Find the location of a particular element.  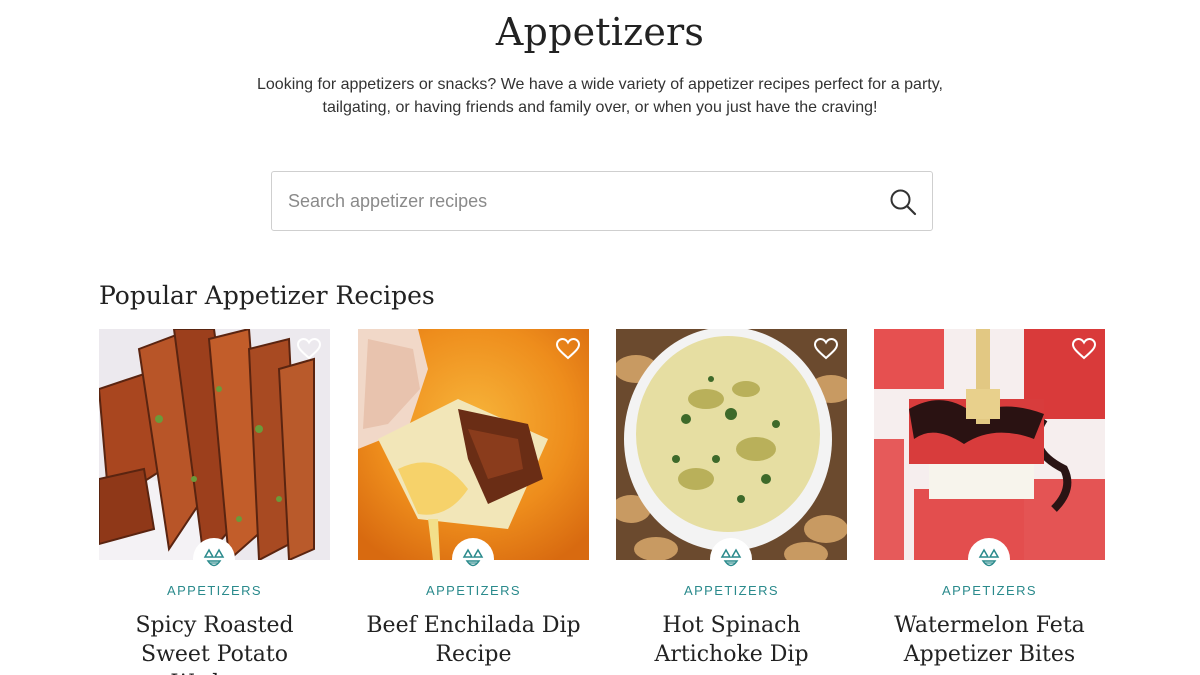

recipe-title: Spicy Roasted Sweet Potato Wedges is located at coordinates (214, 643).